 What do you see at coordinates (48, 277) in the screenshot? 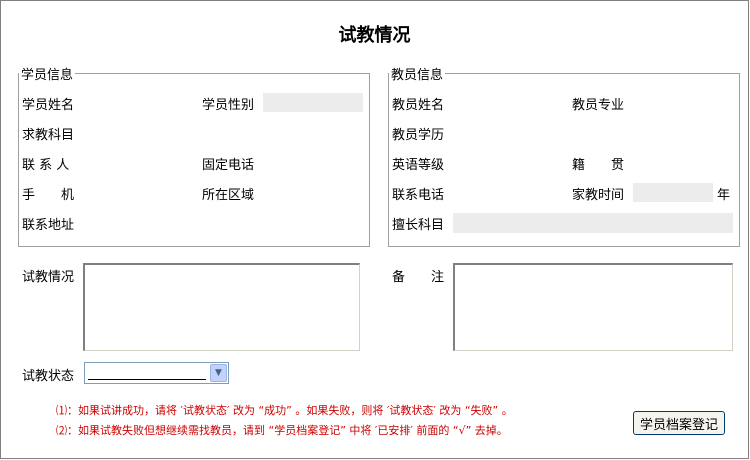
I see `trial-situation-label: 试教情况` at bounding box center [48, 277].